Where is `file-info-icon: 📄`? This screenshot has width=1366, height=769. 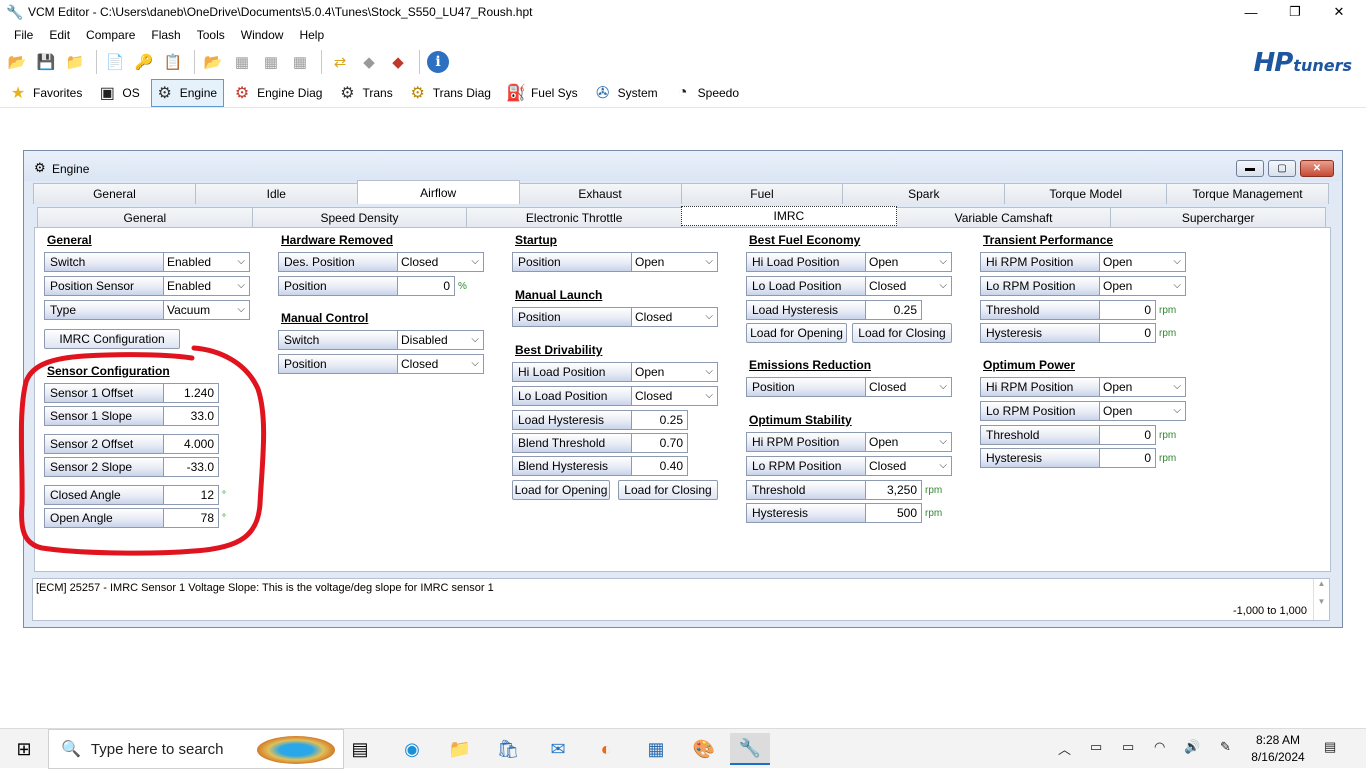
file-info-icon: 📄 is located at coordinates (115, 62).